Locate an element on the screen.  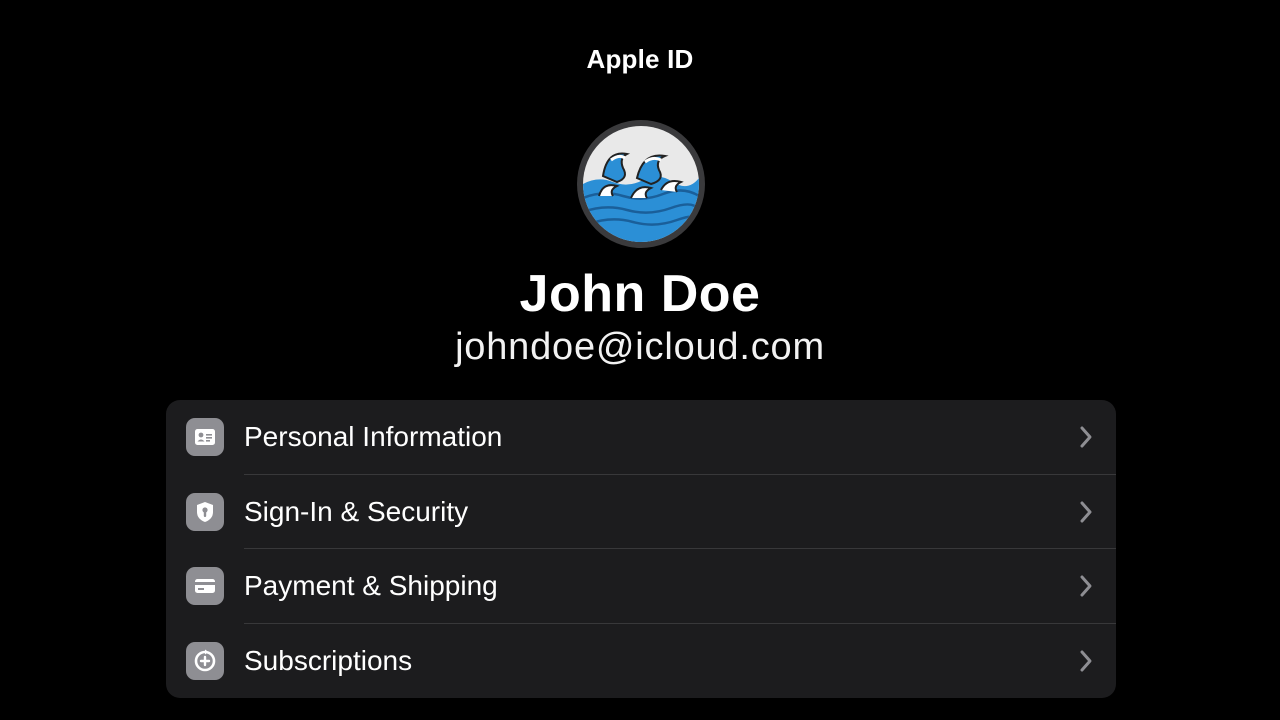
ocean-waves-avatar-icon is located at coordinates (641, 184).